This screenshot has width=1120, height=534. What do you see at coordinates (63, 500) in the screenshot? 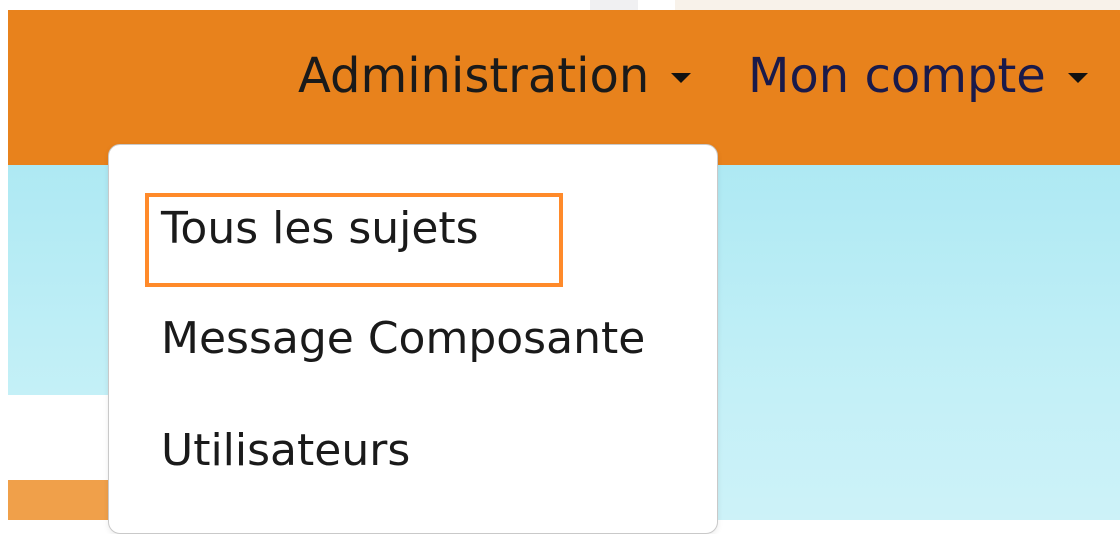
I see `orange-block` at bounding box center [63, 500].